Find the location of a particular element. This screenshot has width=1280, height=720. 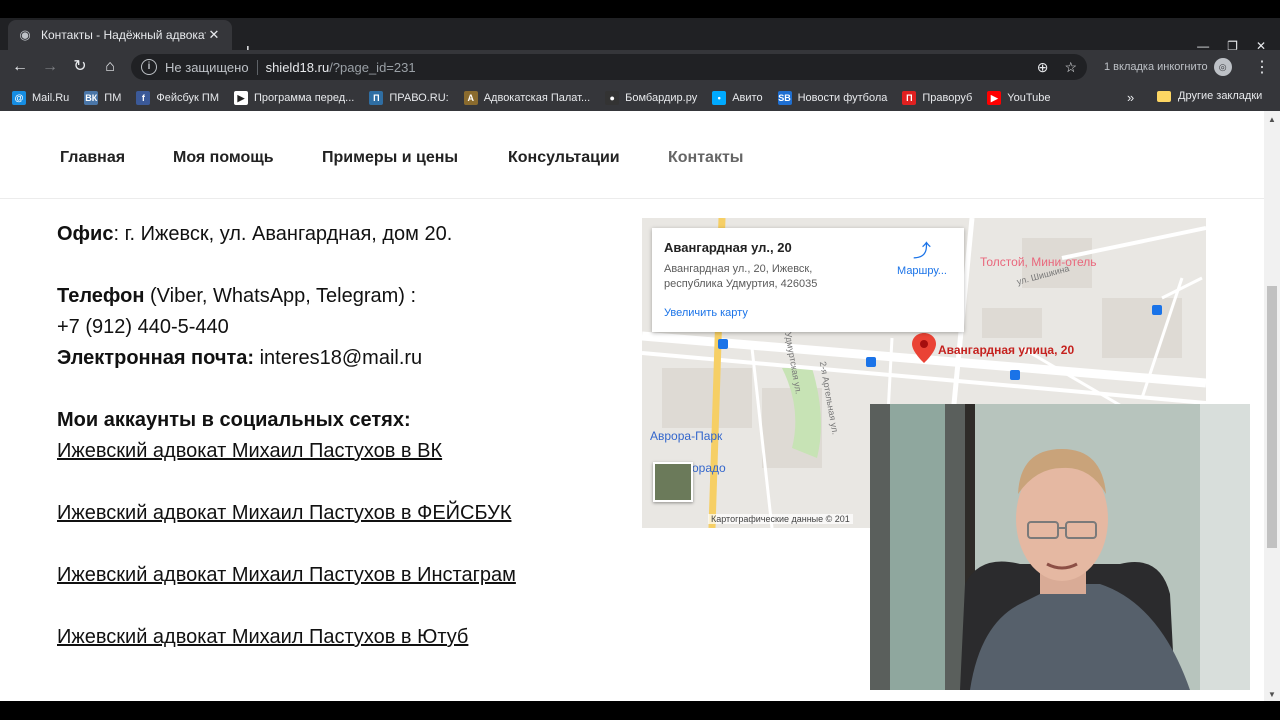

bookmark-item: @ Mail.Ru is located at coordinates (40, 97).